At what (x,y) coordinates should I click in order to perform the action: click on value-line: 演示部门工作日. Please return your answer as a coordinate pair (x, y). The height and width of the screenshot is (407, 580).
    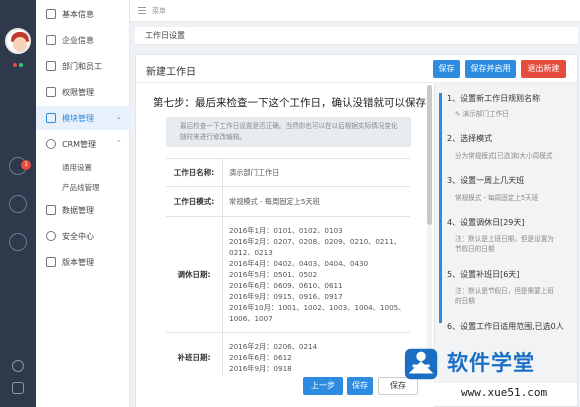
    Looking at the image, I should click on (254, 172).